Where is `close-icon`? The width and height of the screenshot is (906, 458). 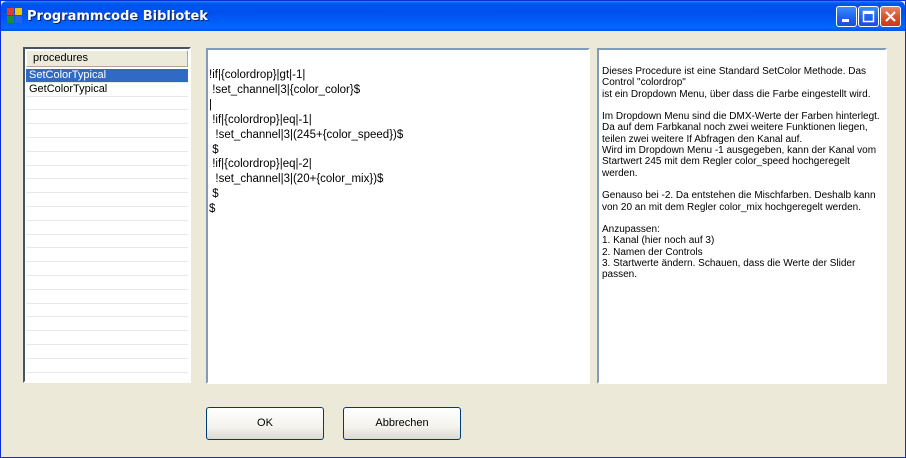
close-icon is located at coordinates (890, 16).